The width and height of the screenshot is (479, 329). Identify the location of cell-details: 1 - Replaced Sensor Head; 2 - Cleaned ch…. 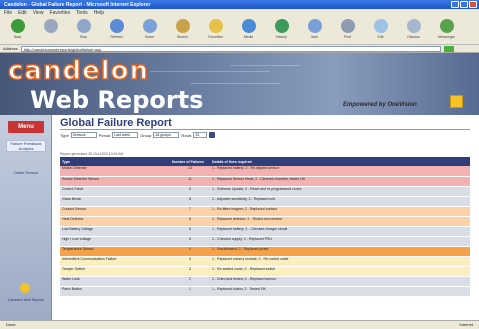
(340, 181).